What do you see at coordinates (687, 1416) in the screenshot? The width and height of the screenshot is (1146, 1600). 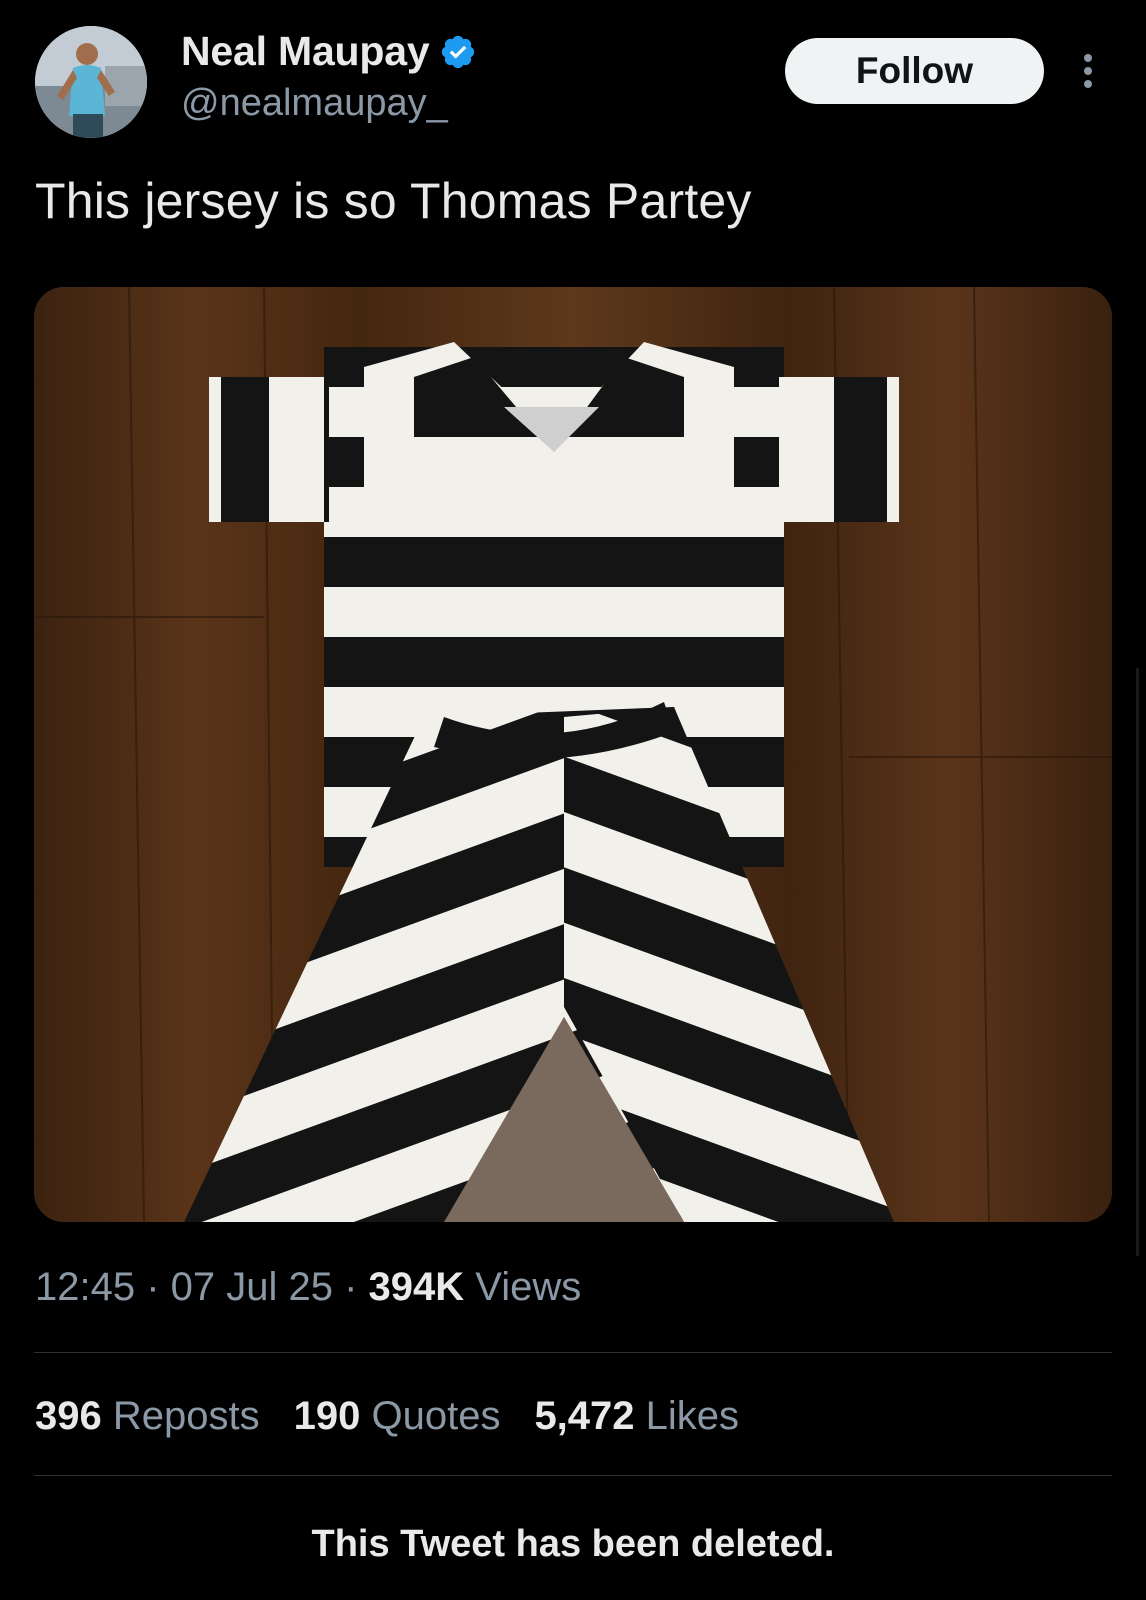 I see `likes-label: Likes` at bounding box center [687, 1416].